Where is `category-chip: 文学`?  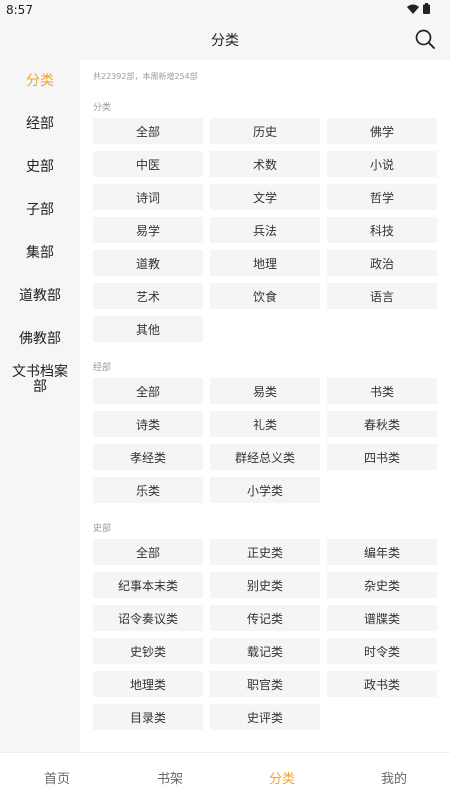 category-chip: 文学 is located at coordinates (265, 197).